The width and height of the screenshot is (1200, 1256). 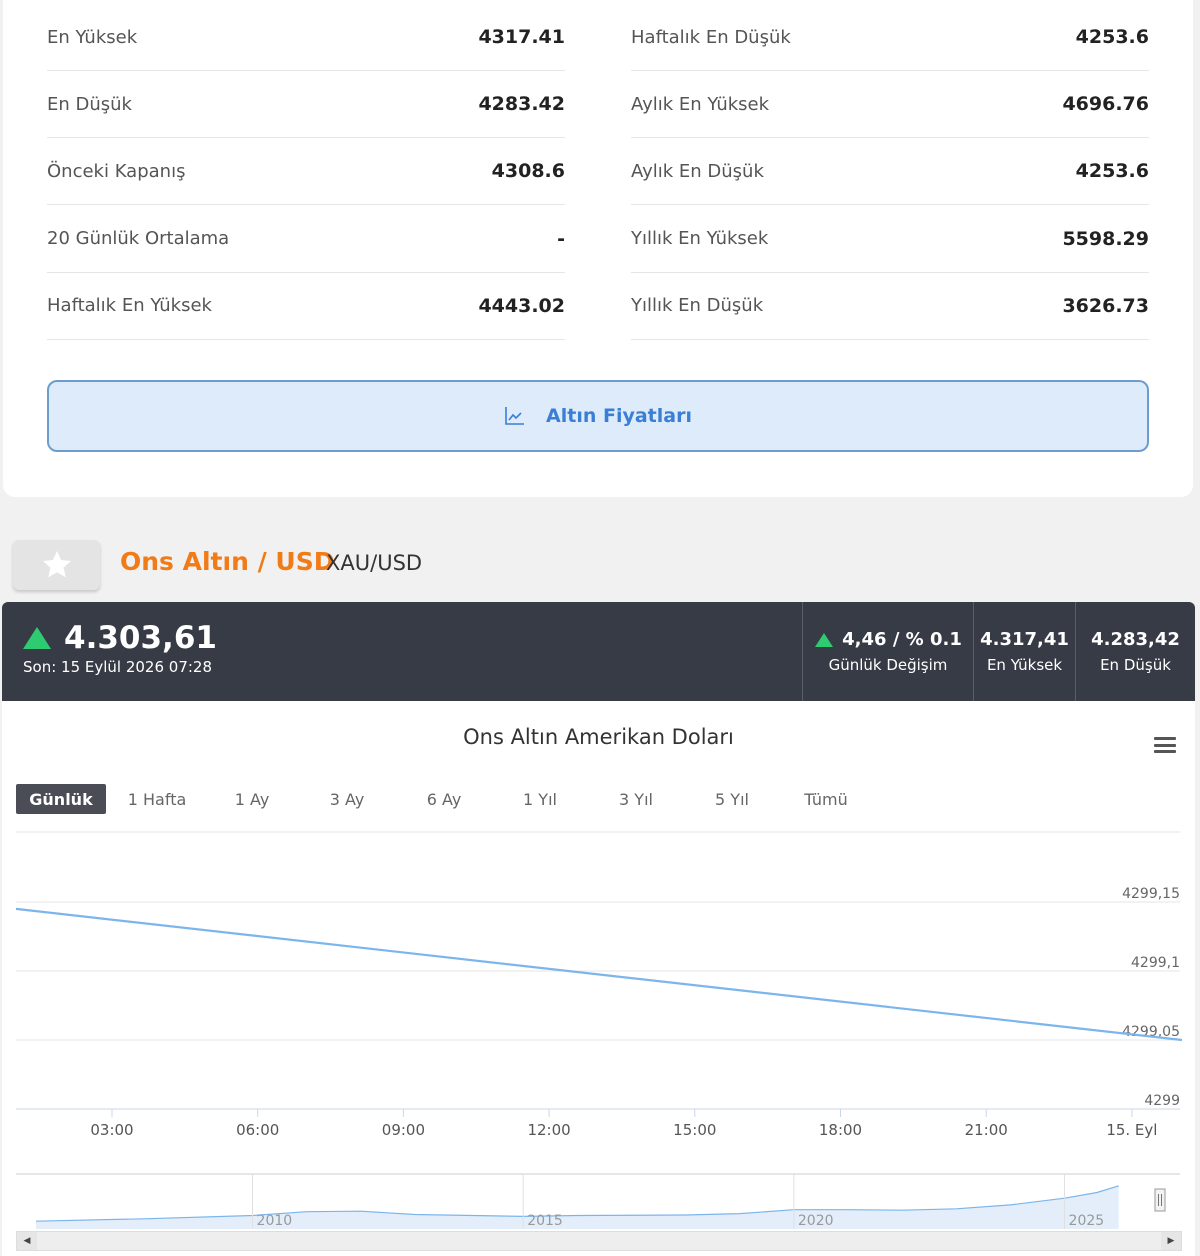 What do you see at coordinates (1160, 1200) in the screenshot?
I see `navigator-handle` at bounding box center [1160, 1200].